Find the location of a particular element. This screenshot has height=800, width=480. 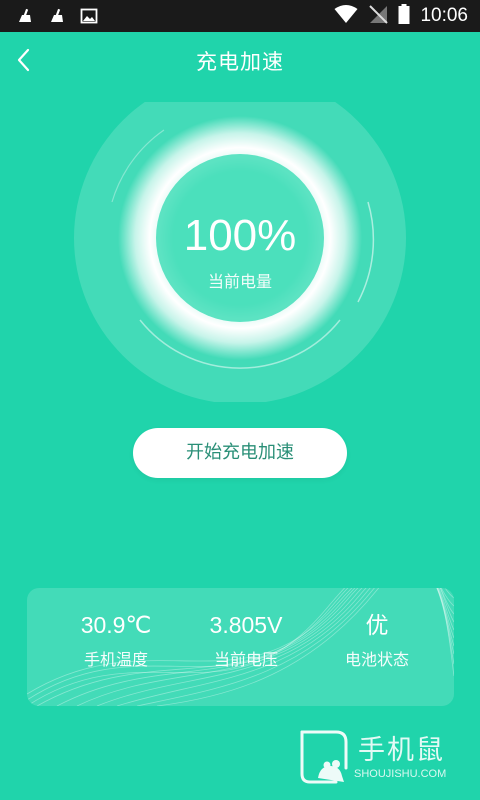

watermark-logo-text: 手机鼠 is located at coordinates (401, 750).